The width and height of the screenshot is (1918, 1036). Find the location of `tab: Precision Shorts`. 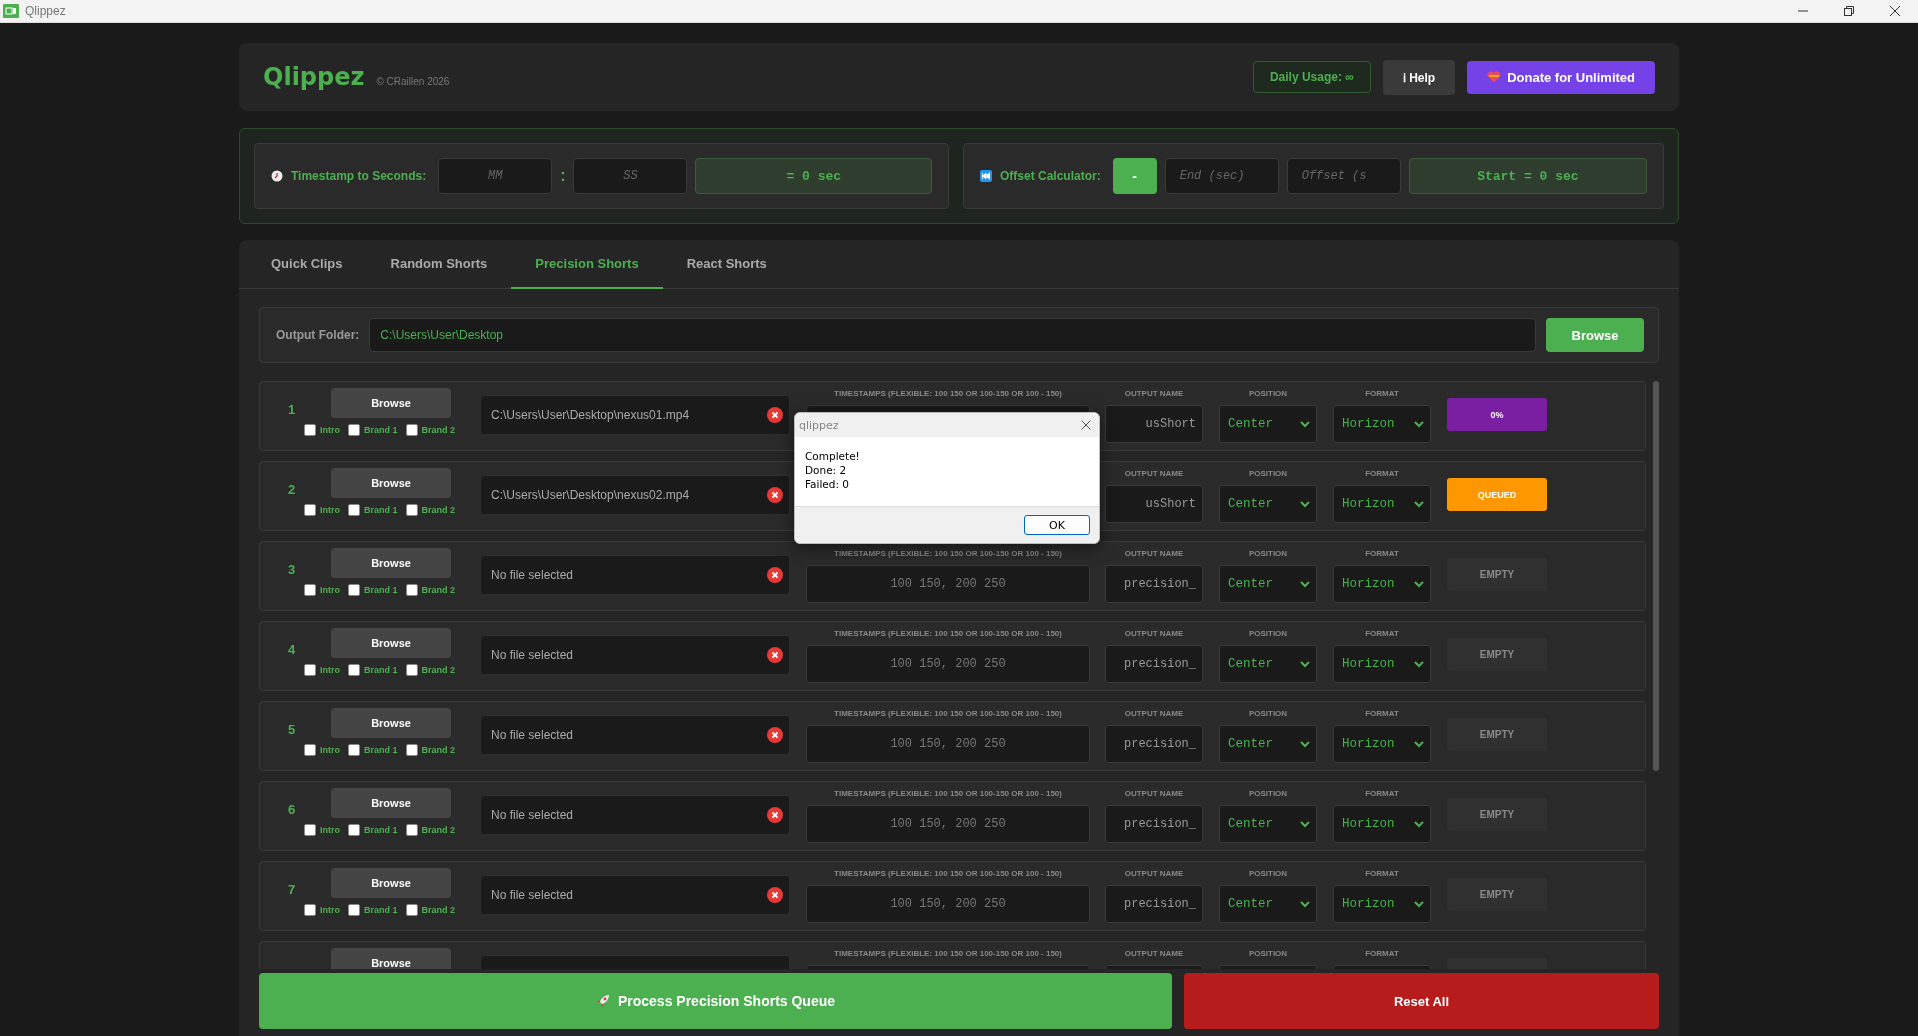

tab: Precision Shorts is located at coordinates (587, 264).